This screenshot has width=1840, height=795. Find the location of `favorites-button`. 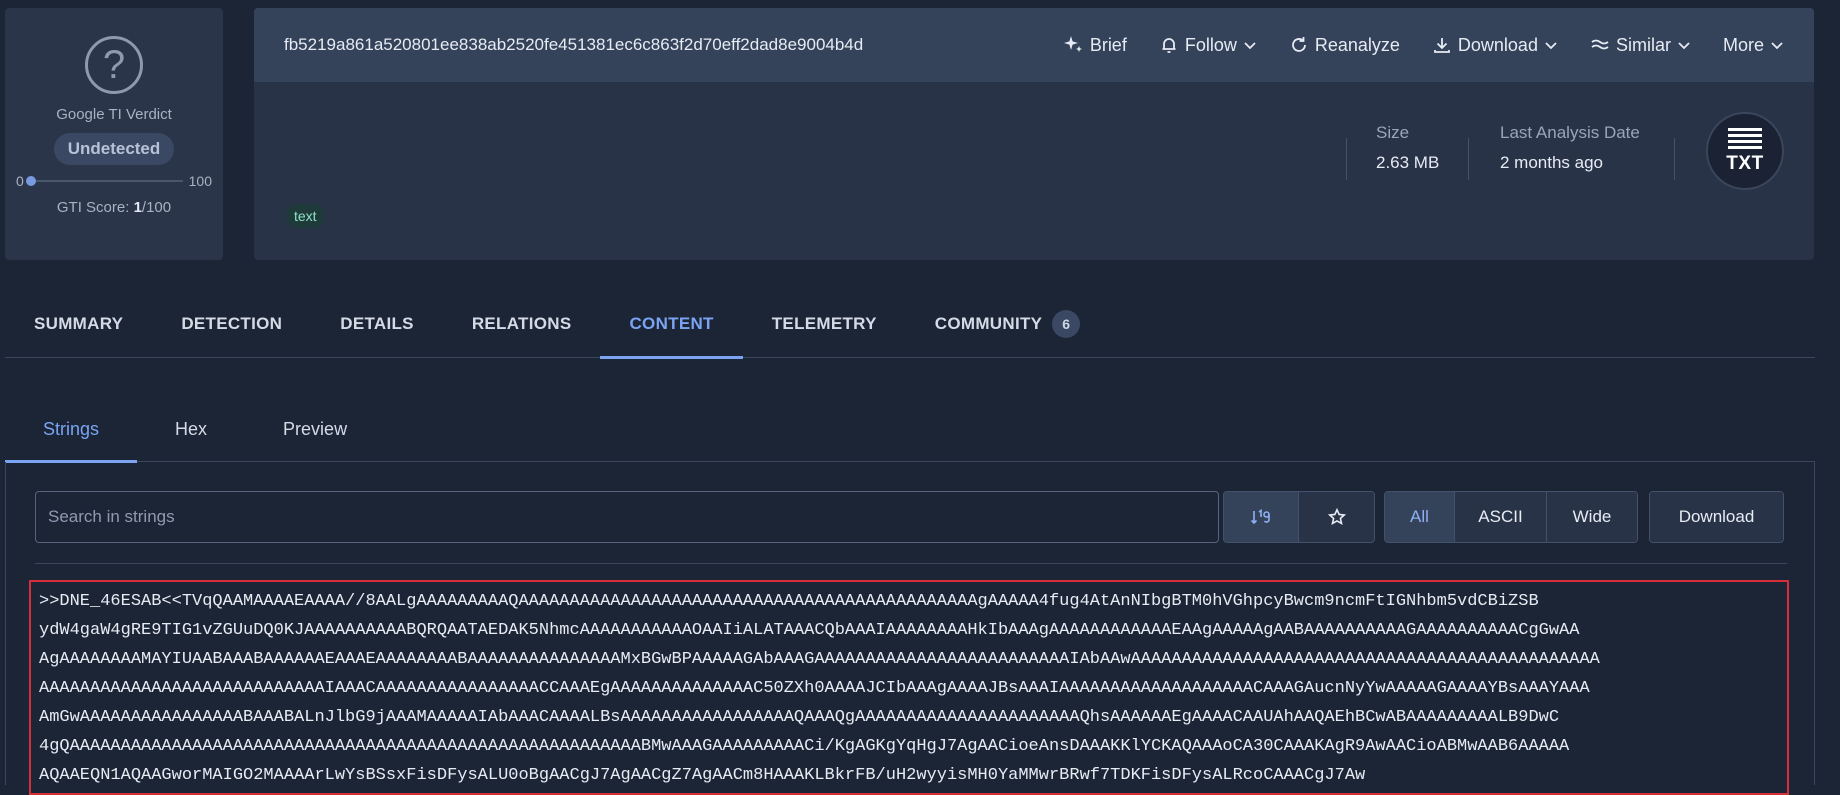

favorites-button is located at coordinates (1336, 517).